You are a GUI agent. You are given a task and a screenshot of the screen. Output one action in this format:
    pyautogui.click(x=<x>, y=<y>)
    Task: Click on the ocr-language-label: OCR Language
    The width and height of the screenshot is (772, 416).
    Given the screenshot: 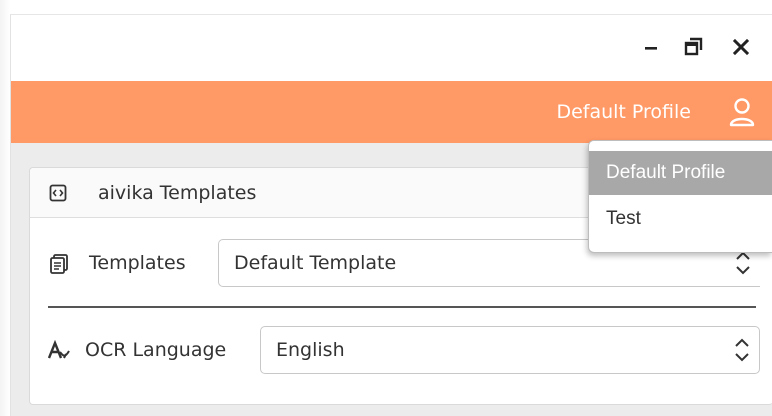 What is the action you would take?
    pyautogui.click(x=156, y=350)
    